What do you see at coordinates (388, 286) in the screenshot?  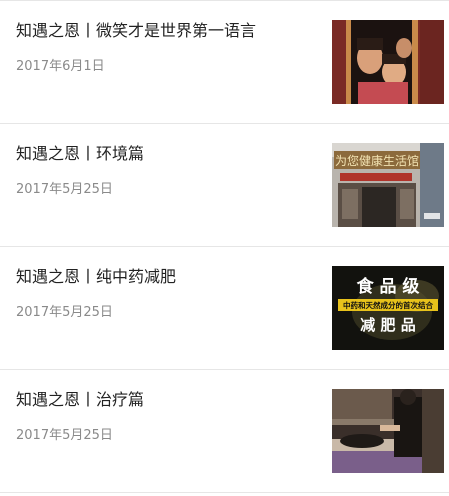 I see `banner-title-text: 食 品 级` at bounding box center [388, 286].